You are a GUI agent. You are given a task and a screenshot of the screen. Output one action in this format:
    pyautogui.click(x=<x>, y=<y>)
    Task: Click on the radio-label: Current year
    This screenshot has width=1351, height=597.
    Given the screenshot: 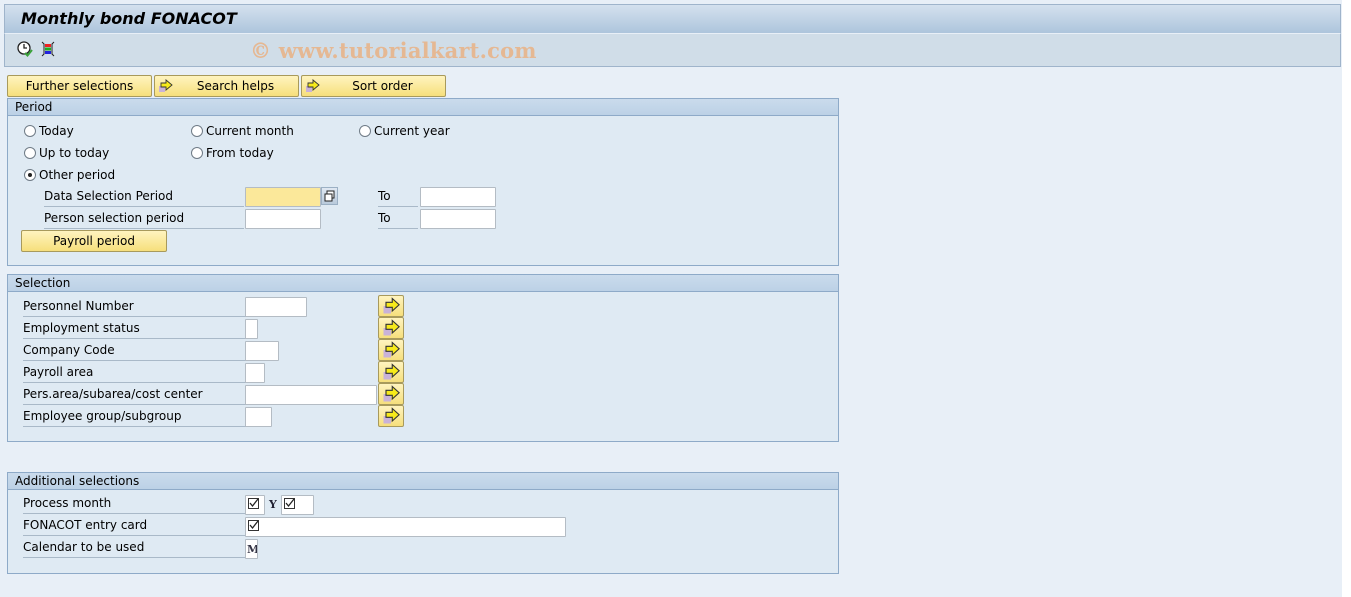 What is the action you would take?
    pyautogui.click(x=412, y=131)
    